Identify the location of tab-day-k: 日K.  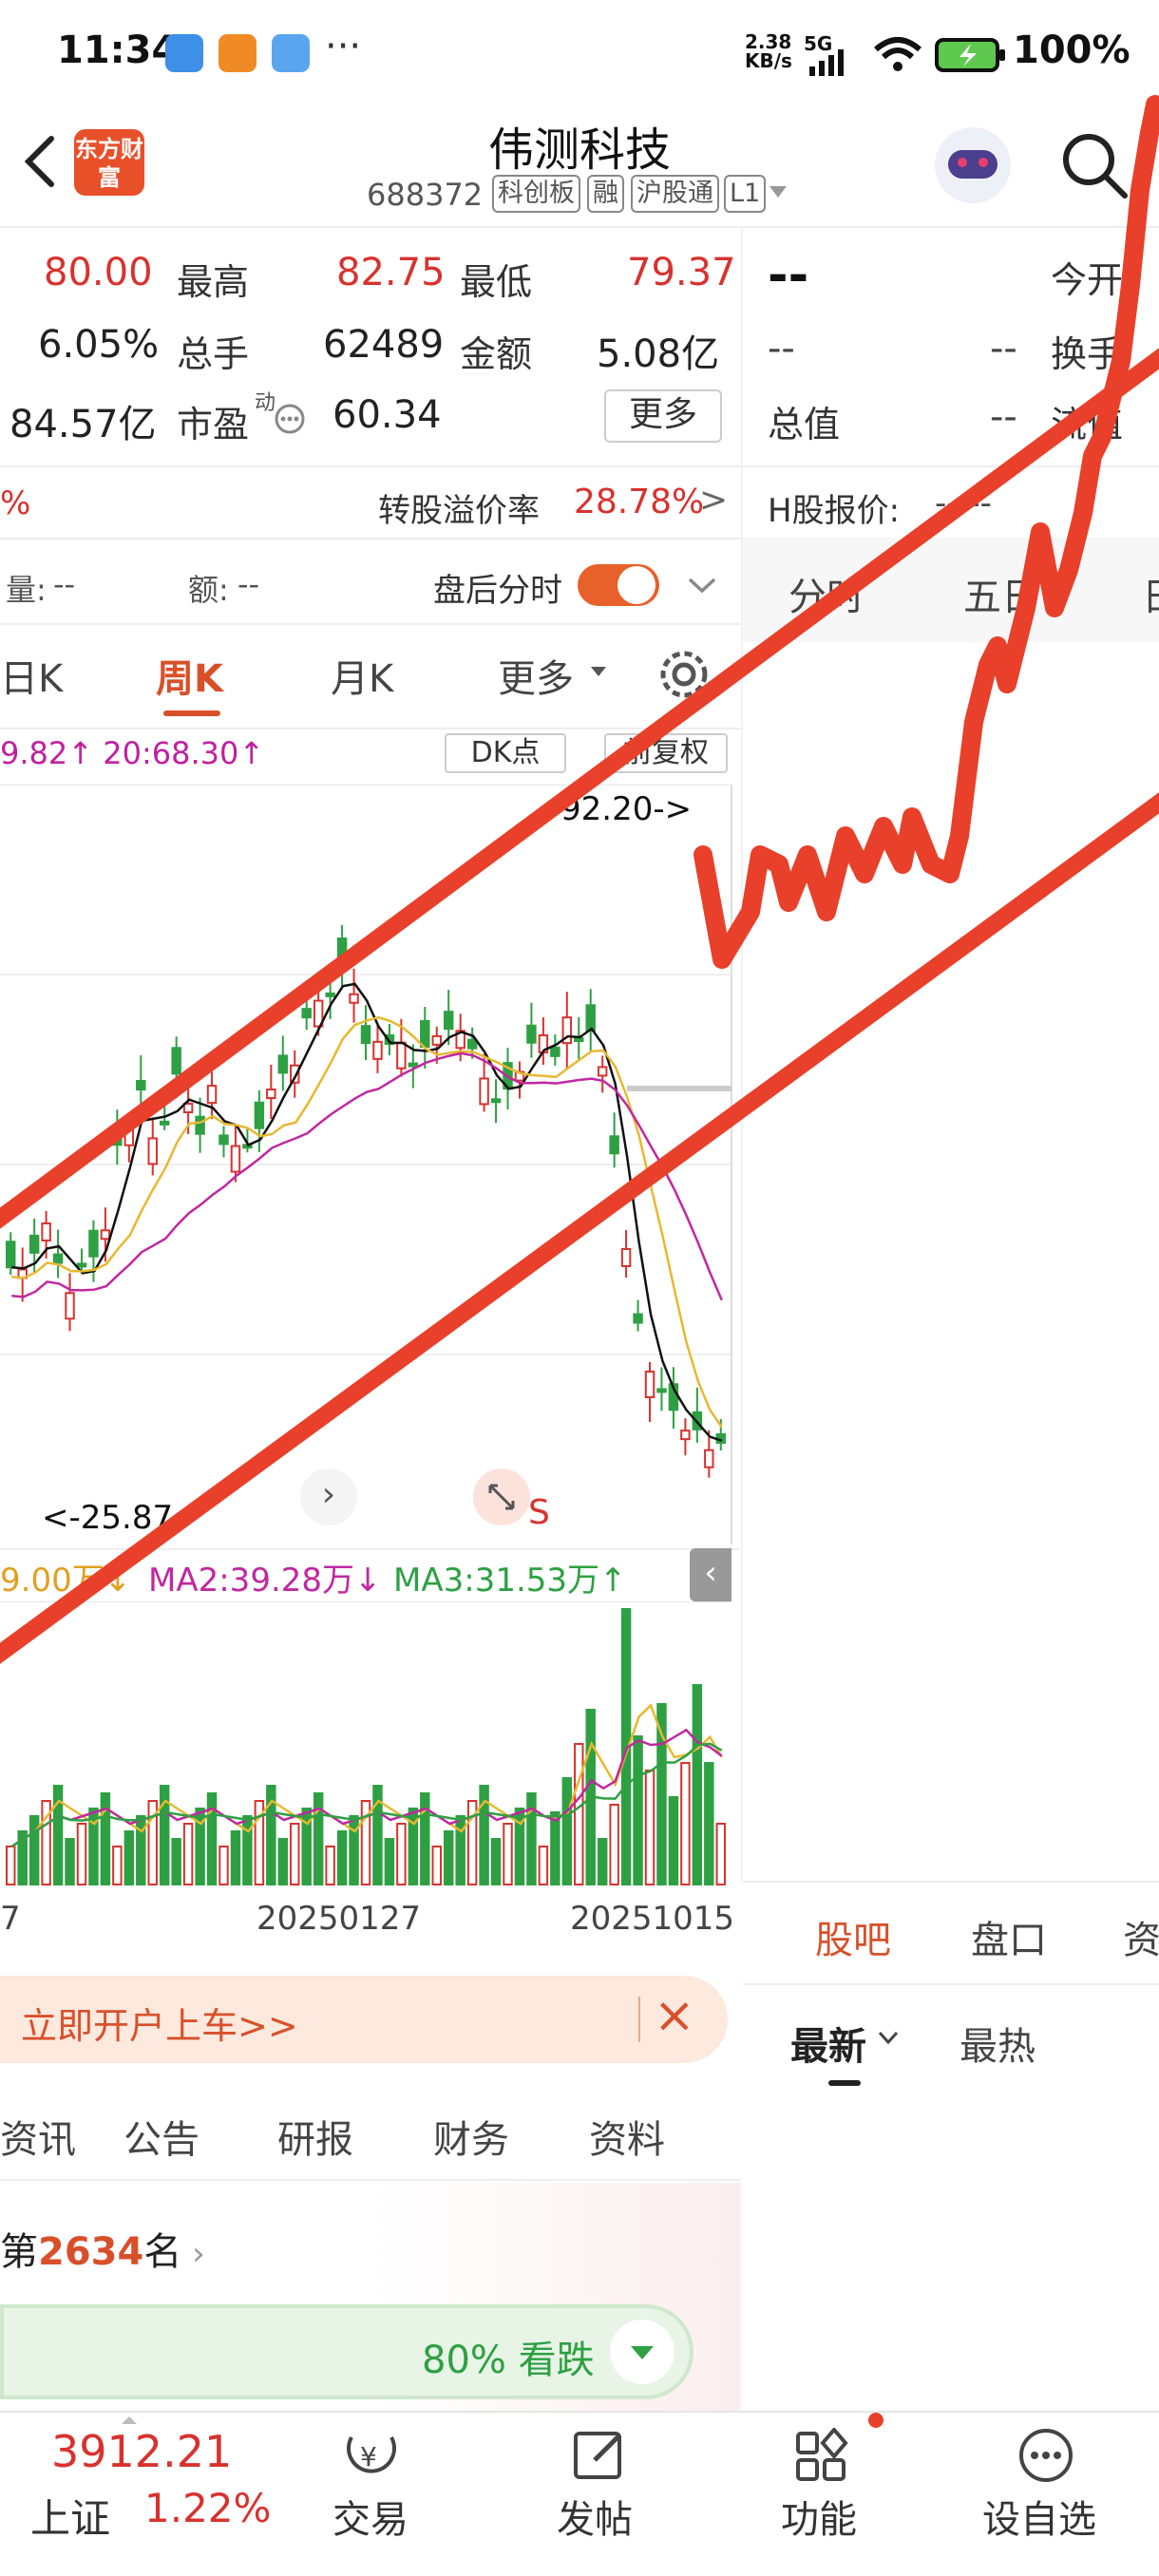
(31, 675).